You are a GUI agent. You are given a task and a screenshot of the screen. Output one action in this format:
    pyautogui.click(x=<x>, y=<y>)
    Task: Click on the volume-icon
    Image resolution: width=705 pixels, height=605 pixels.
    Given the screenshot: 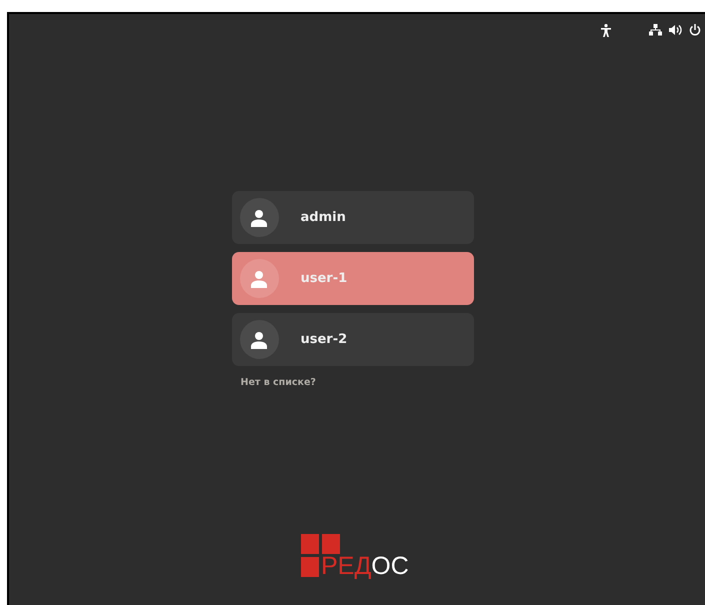 What is the action you would take?
    pyautogui.click(x=675, y=30)
    